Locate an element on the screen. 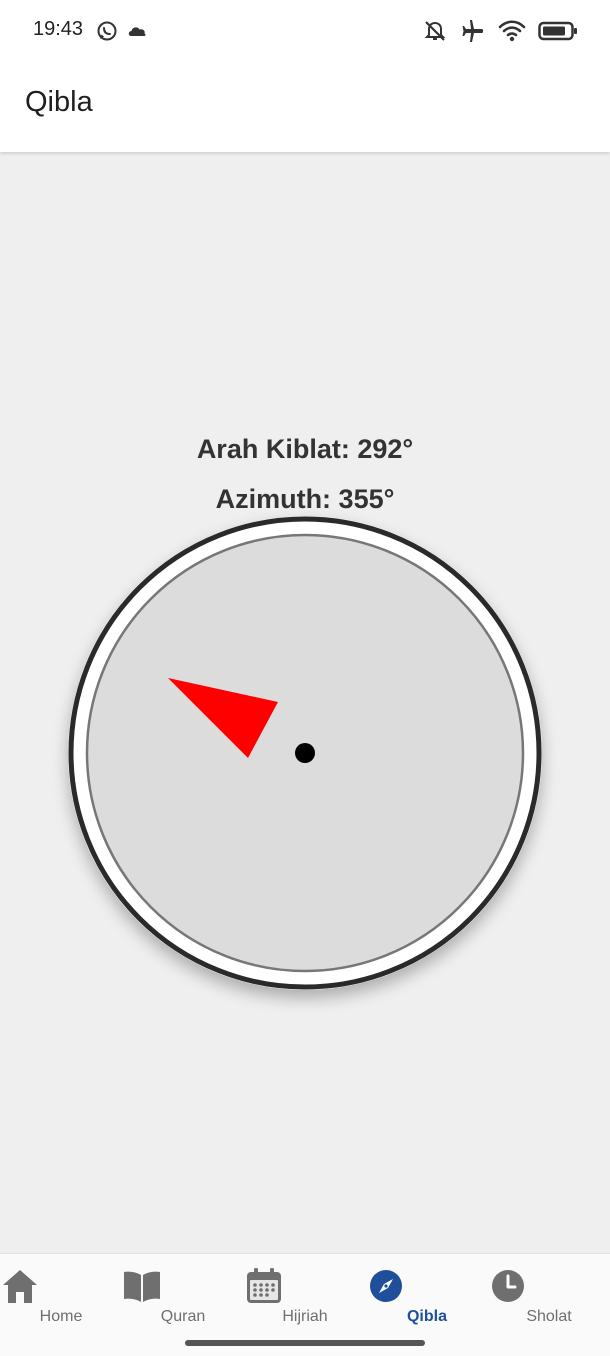  azimuth-text: Azimuth: 355° is located at coordinates (305, 499).